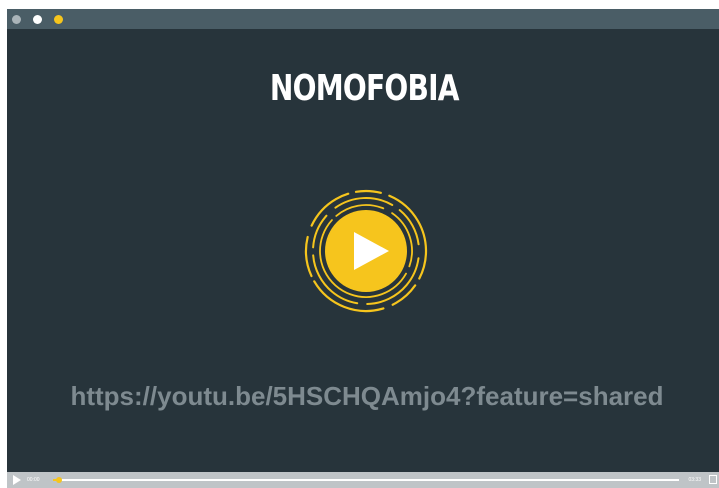 This screenshot has height=488, width=719. I want to click on play-icon, so click(366, 251).